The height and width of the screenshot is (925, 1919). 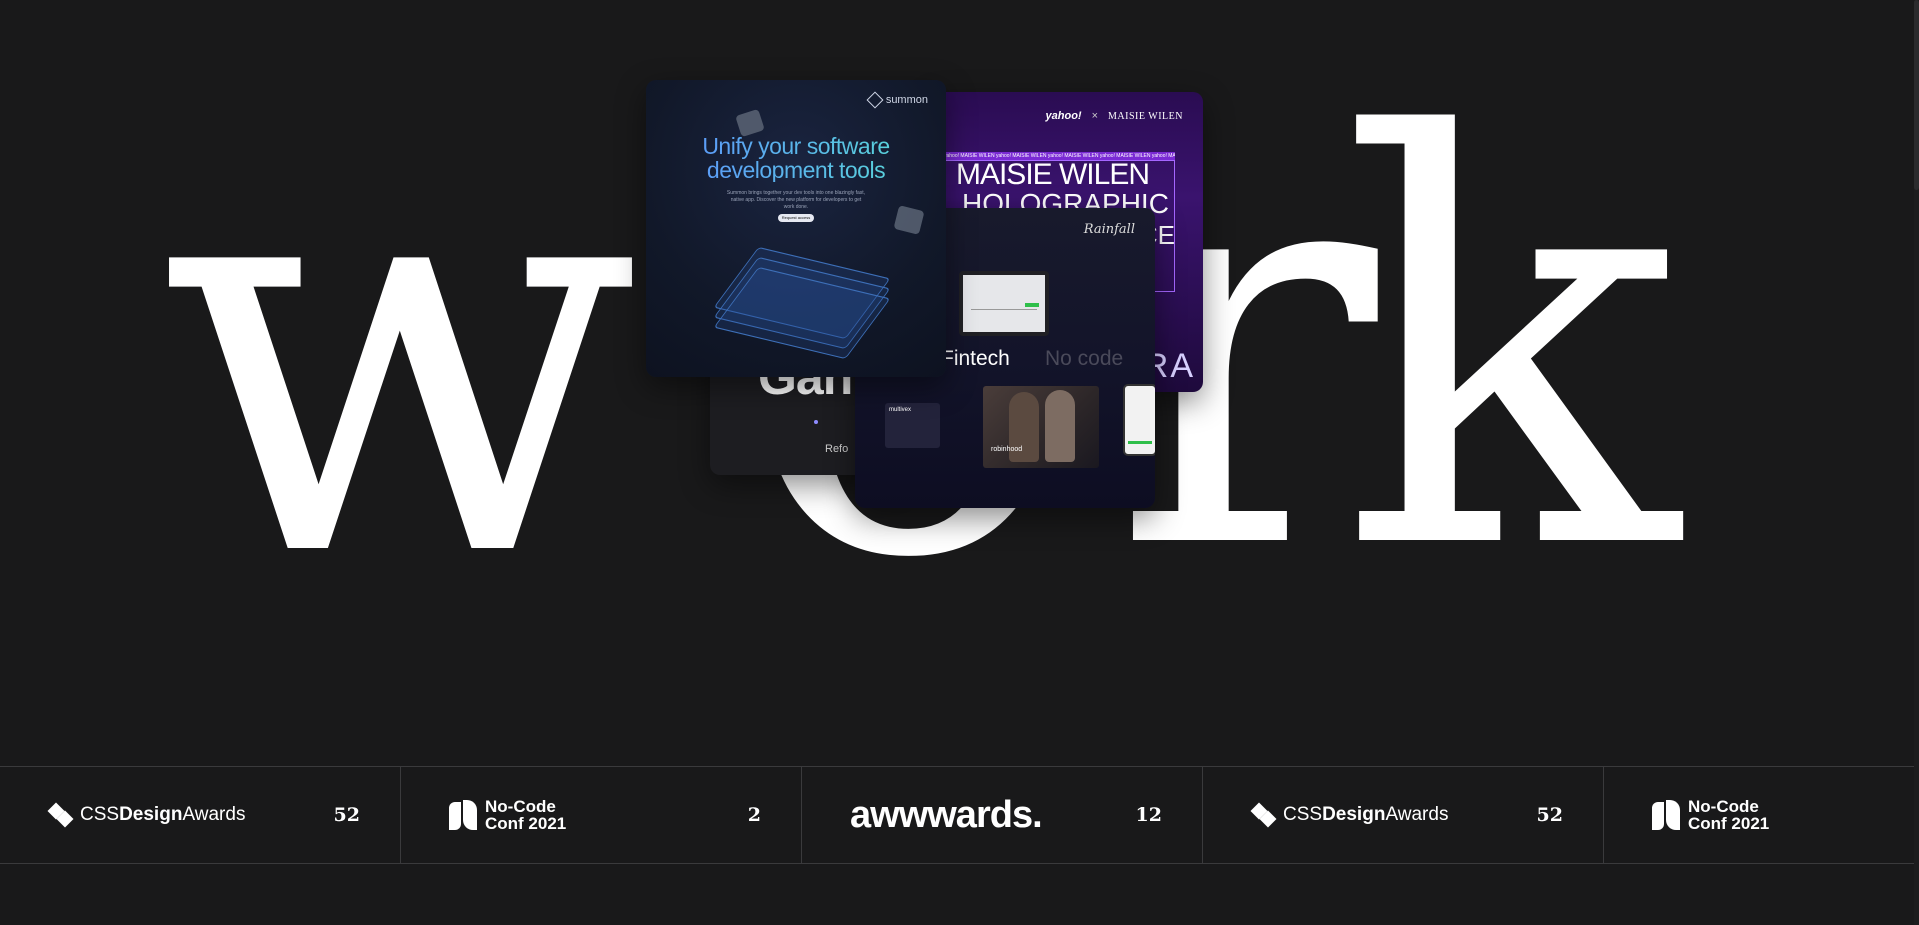 I want to click on scrollbar, so click(x=1916, y=462).